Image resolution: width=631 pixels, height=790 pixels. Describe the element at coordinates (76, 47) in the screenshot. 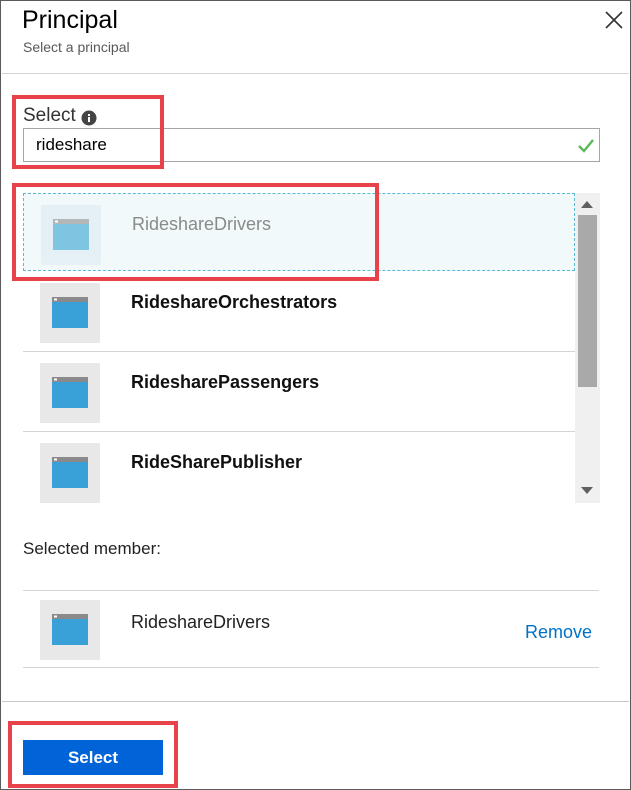

I see `panel-subtitle: Select a principal` at that location.